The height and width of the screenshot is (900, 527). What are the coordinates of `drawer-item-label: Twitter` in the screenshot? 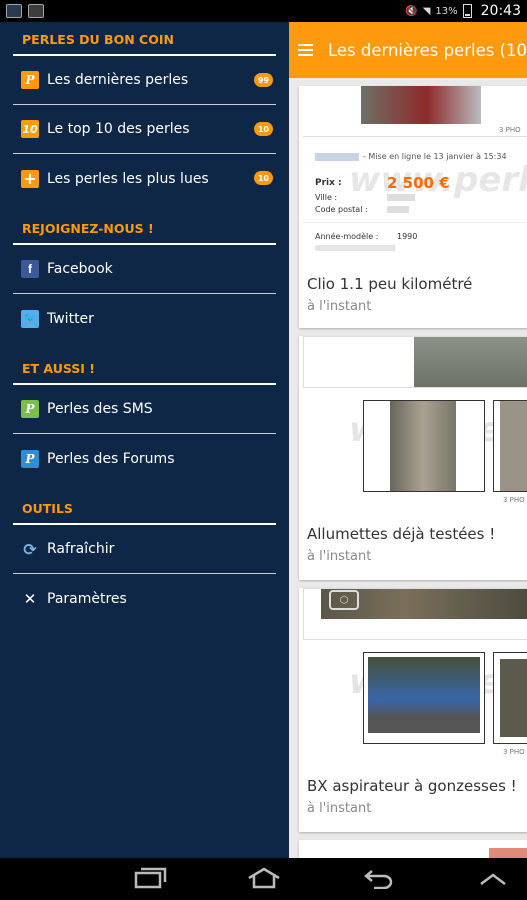 It's located at (70, 318).